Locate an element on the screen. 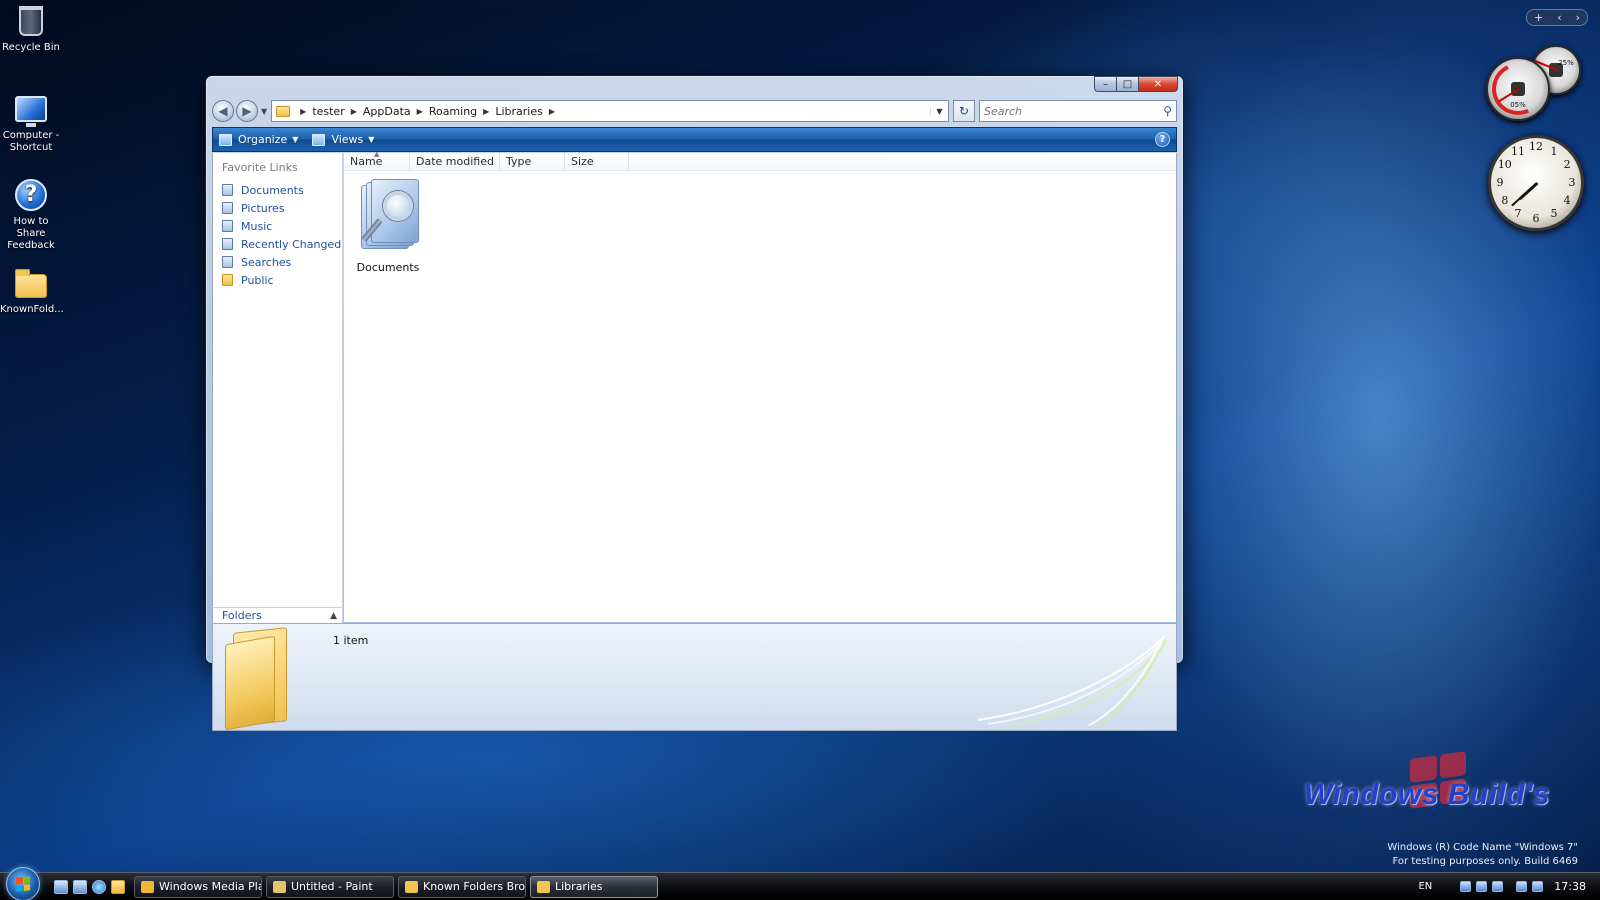  add-gadget-button: + is located at coordinates (1538, 17).